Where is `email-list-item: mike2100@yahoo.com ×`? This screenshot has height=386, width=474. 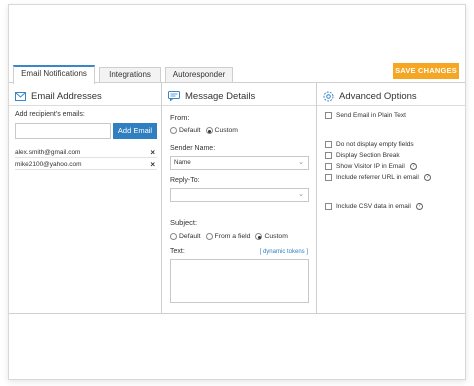
email-list-item: mike2100@yahoo.com × is located at coordinates (86, 164).